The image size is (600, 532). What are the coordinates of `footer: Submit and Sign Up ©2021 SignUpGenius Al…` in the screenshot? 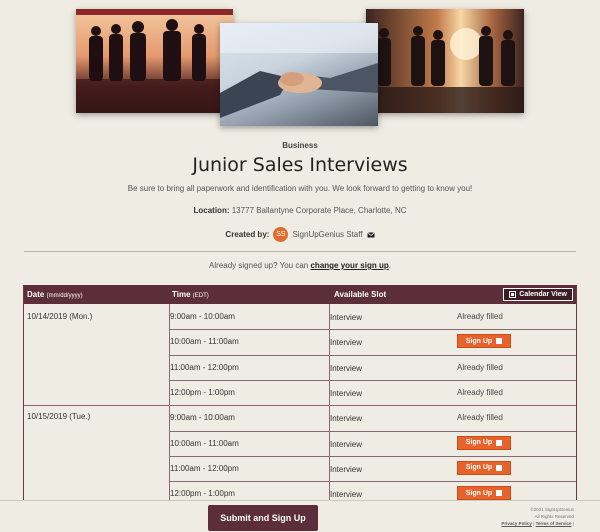 It's located at (300, 516).